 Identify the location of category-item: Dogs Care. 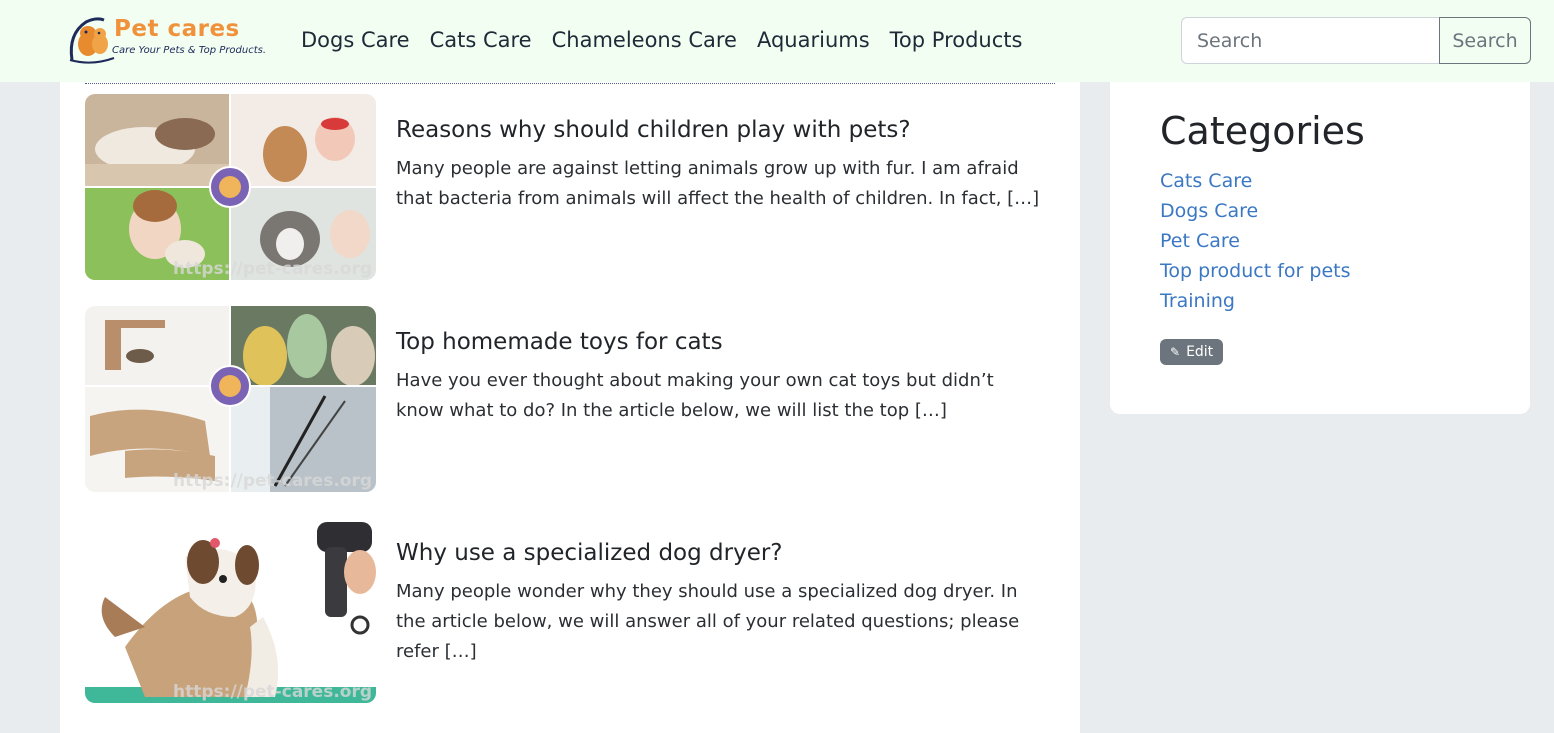
(1255, 211).